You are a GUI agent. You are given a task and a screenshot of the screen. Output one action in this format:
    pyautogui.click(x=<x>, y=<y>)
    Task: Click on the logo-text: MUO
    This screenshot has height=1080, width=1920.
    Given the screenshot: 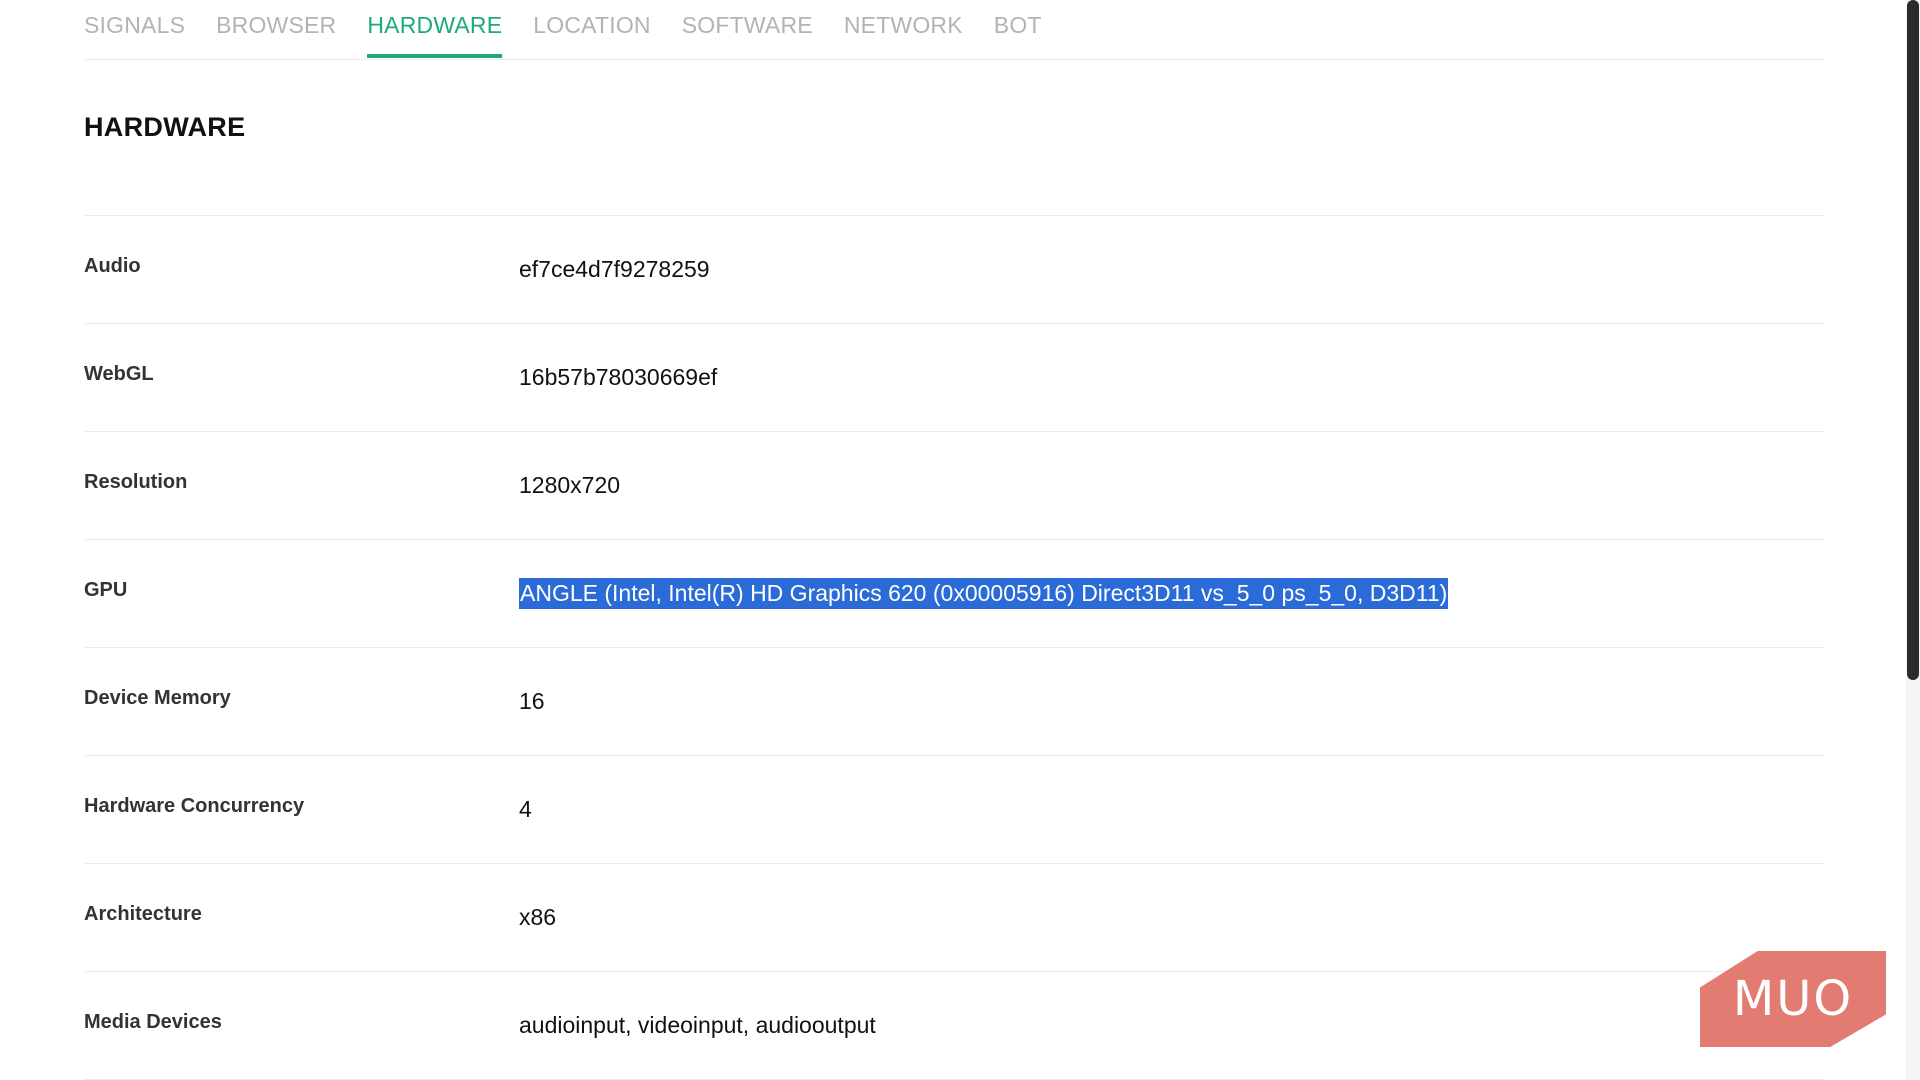 What is the action you would take?
    pyautogui.click(x=1793, y=999)
    